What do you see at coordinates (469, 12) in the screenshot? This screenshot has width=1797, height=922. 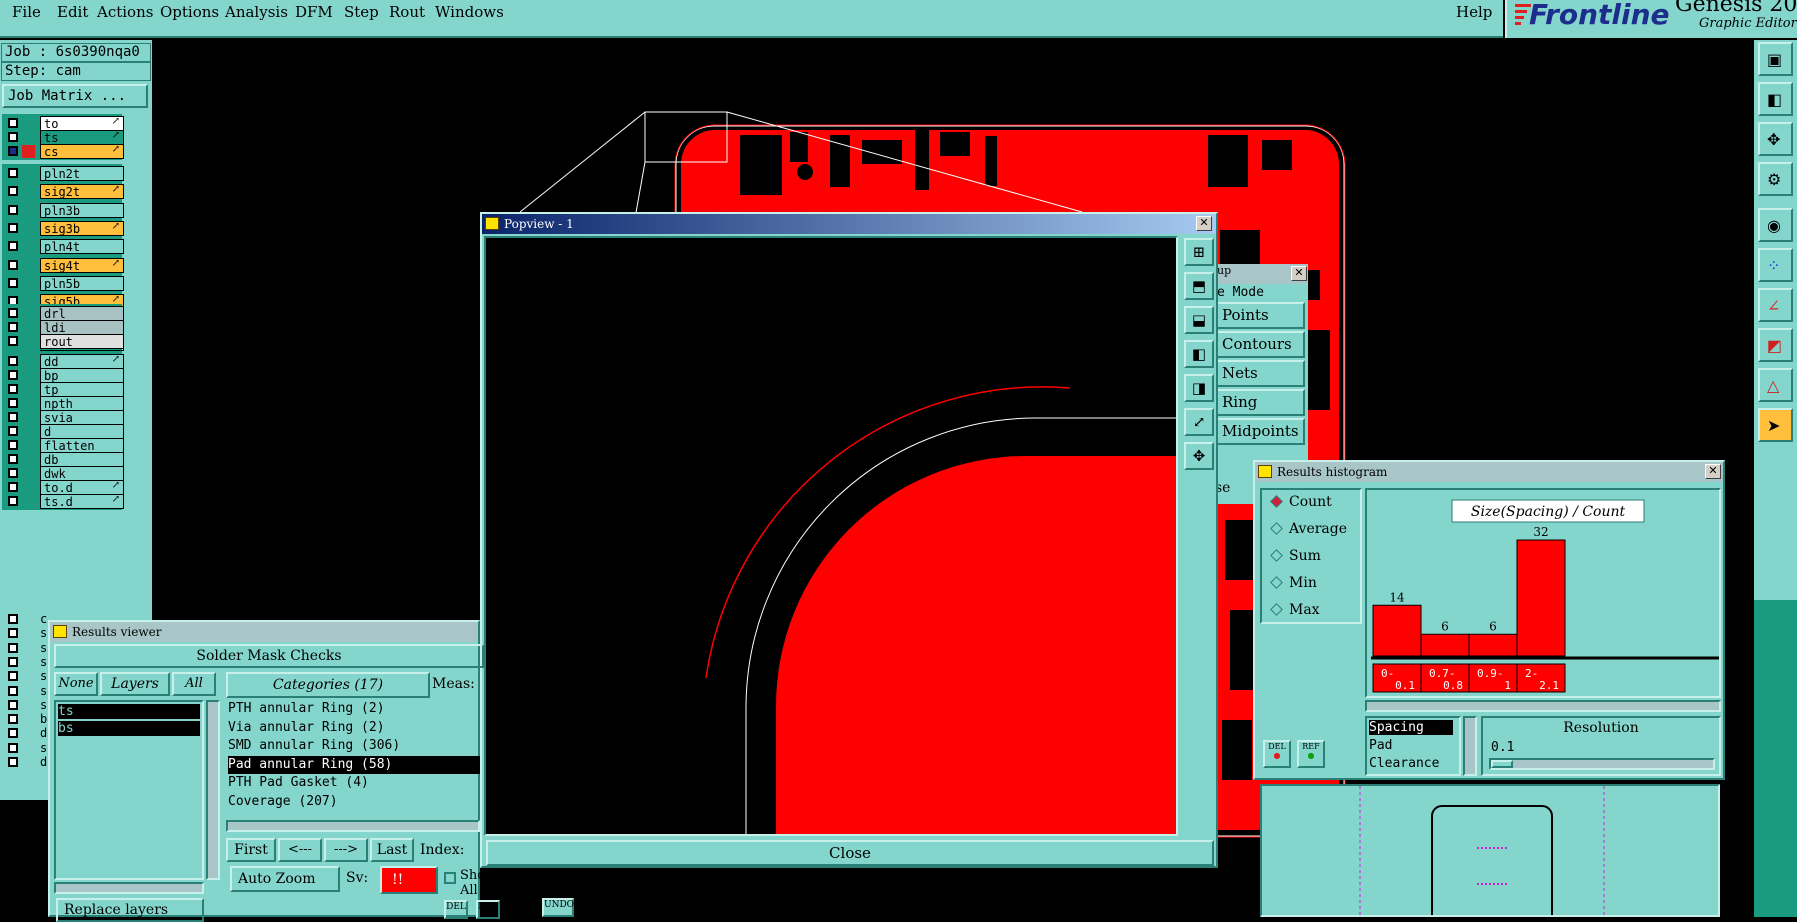 I see `menu-windows: Windows` at bounding box center [469, 12].